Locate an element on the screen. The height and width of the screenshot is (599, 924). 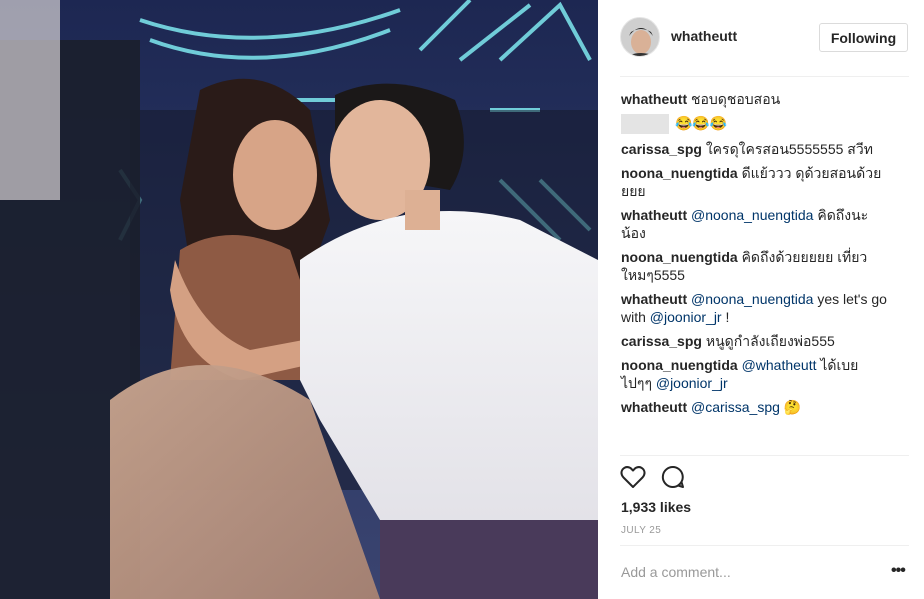
post-date: JULY 25 is located at coordinates (641, 530).